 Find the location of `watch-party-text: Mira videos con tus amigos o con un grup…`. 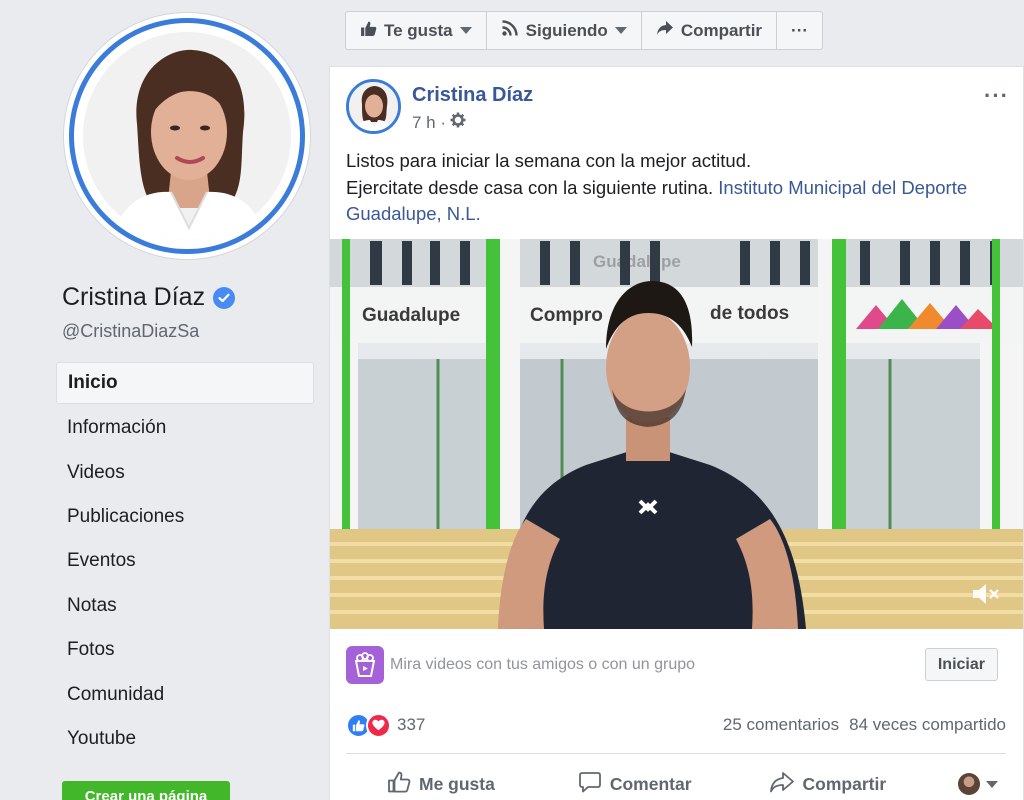

watch-party-text: Mira videos con tus amigos o con un grup… is located at coordinates (543, 664).